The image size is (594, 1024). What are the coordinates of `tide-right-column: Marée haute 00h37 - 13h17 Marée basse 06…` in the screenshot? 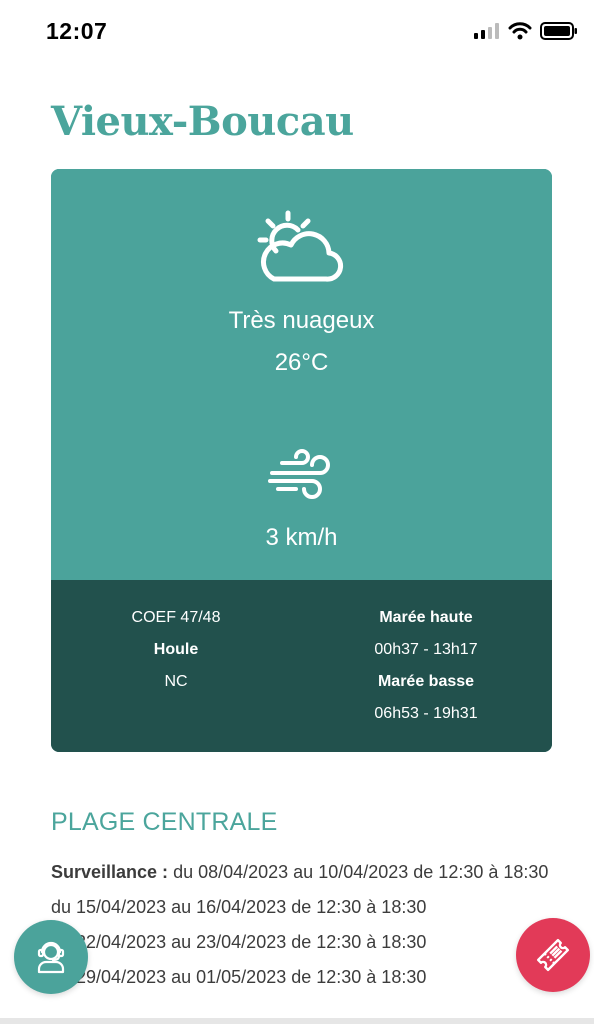 It's located at (426, 666).